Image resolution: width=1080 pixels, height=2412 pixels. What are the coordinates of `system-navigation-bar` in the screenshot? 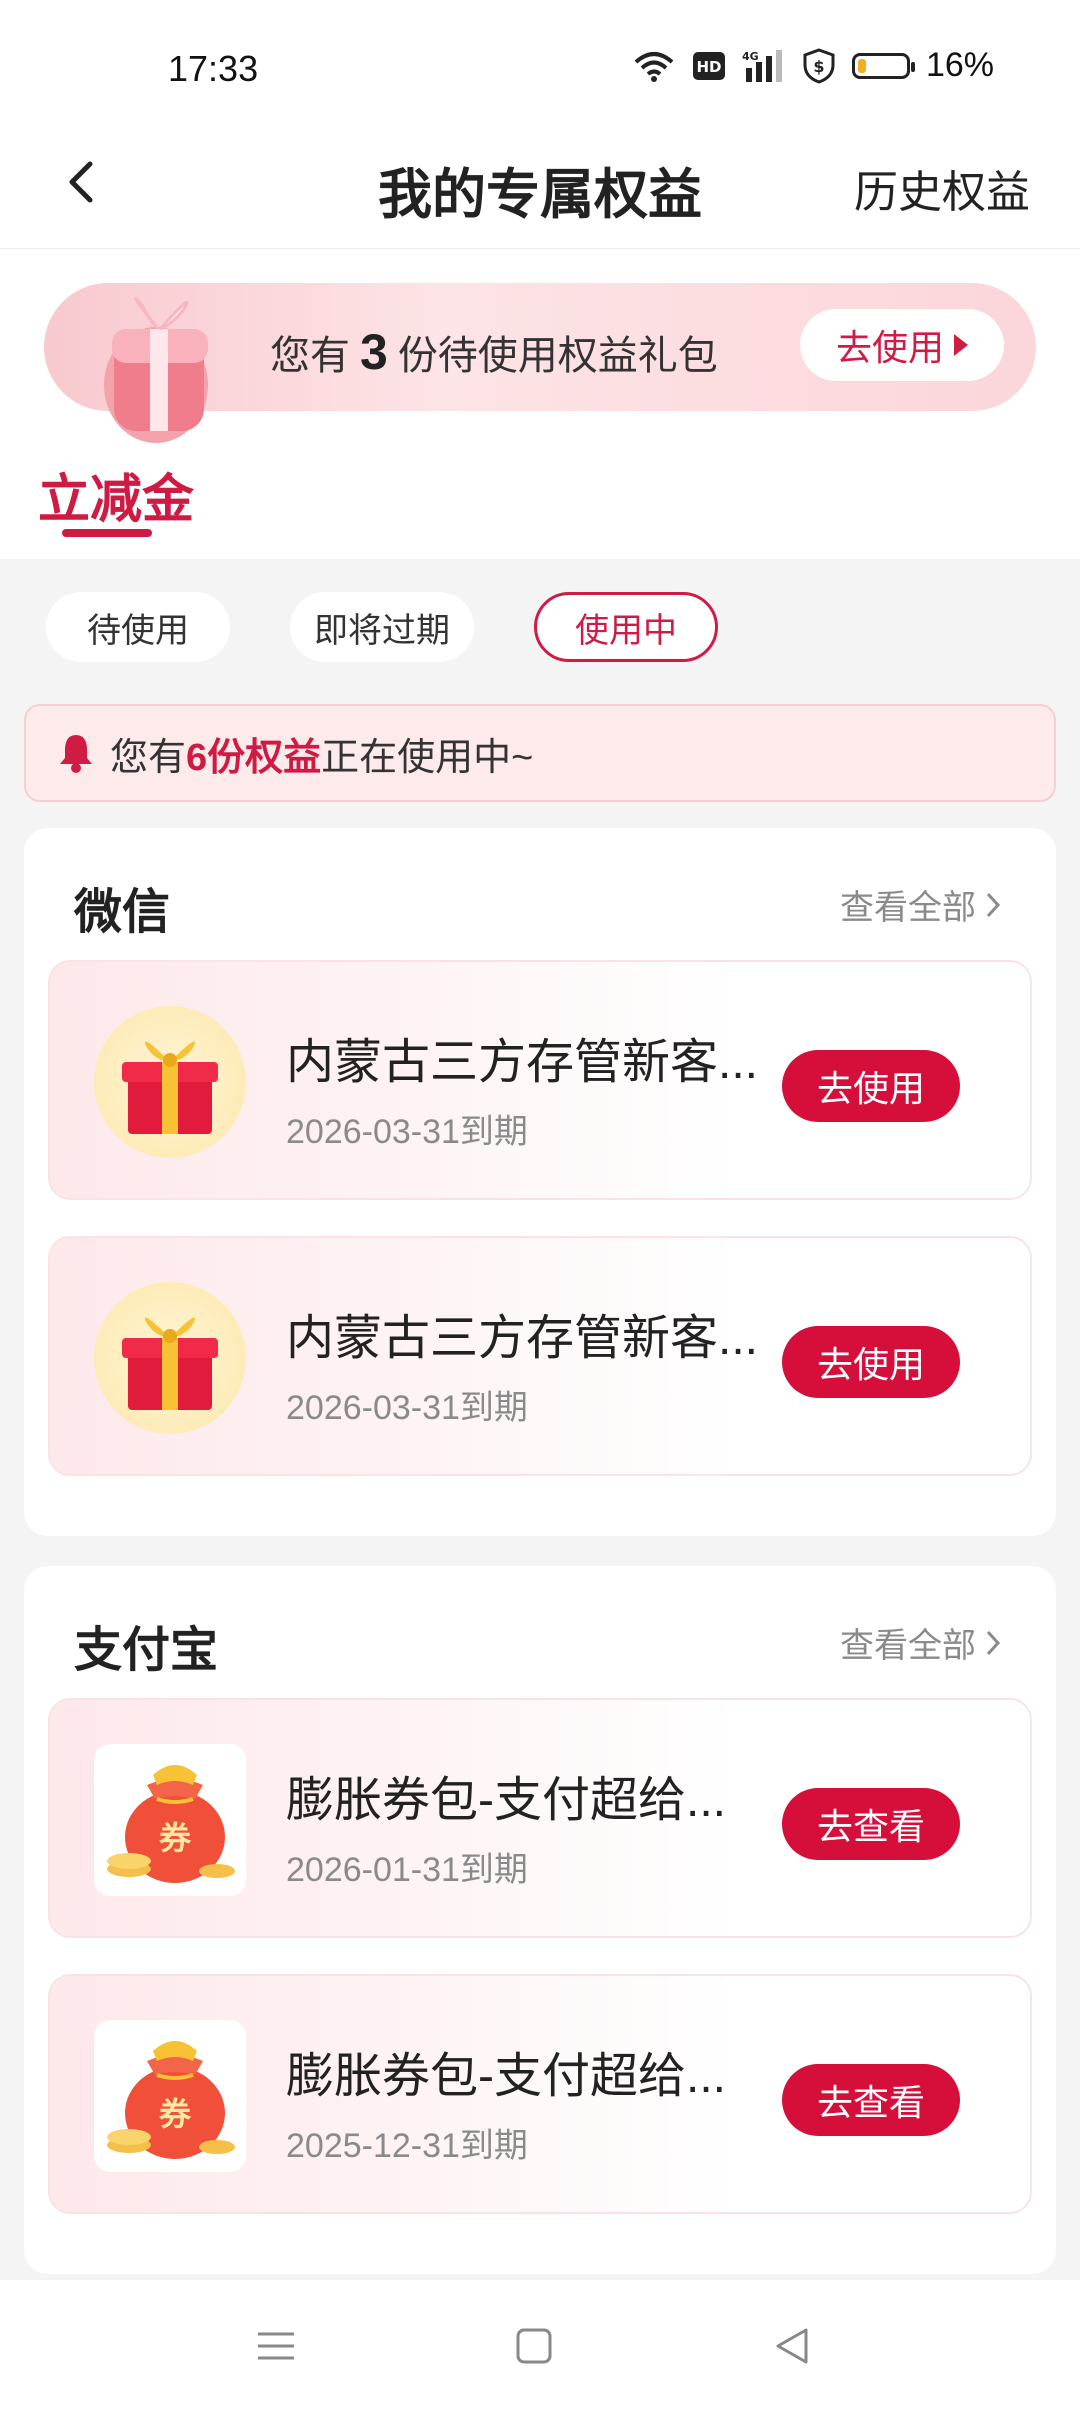 It's located at (540, 2346).